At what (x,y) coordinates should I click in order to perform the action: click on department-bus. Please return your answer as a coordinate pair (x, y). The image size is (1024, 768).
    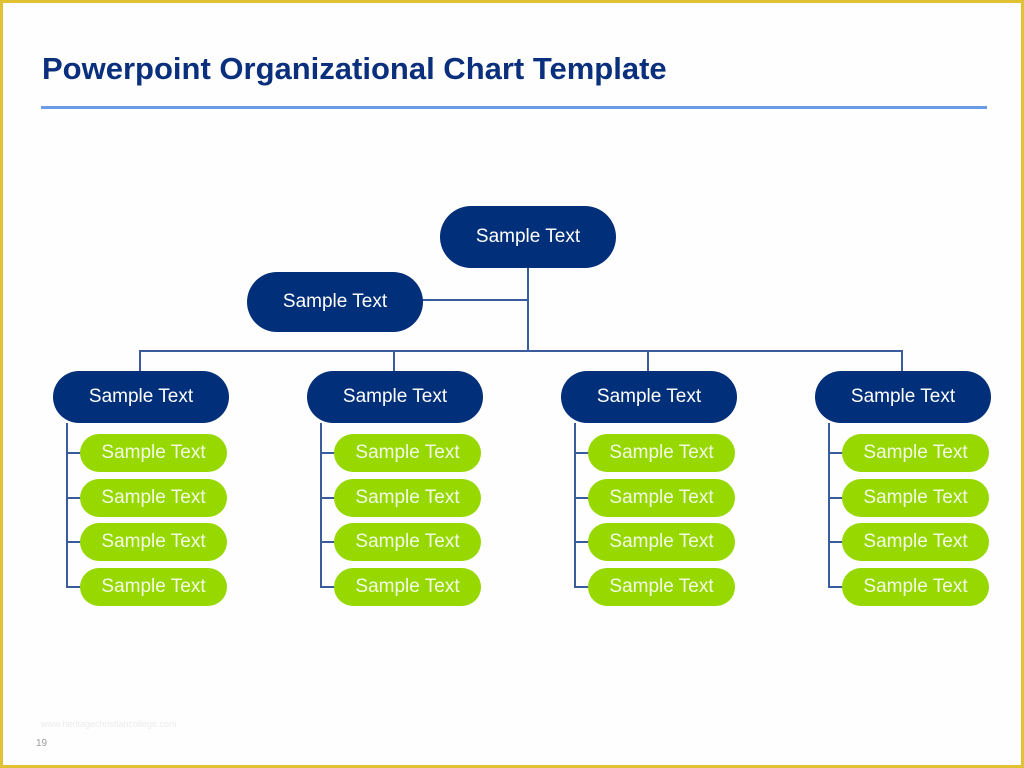
    Looking at the image, I should click on (521, 351).